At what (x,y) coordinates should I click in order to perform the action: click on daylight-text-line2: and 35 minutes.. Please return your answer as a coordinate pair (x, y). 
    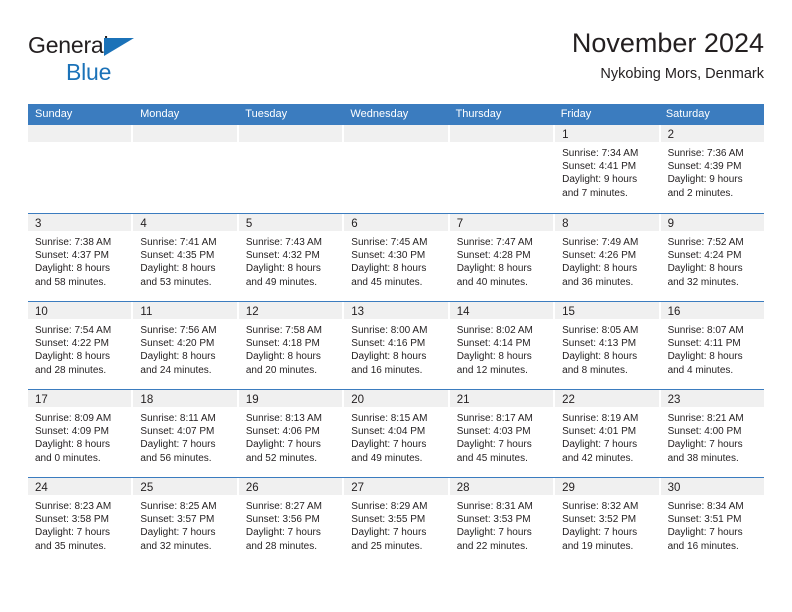
    Looking at the image, I should click on (71, 546).